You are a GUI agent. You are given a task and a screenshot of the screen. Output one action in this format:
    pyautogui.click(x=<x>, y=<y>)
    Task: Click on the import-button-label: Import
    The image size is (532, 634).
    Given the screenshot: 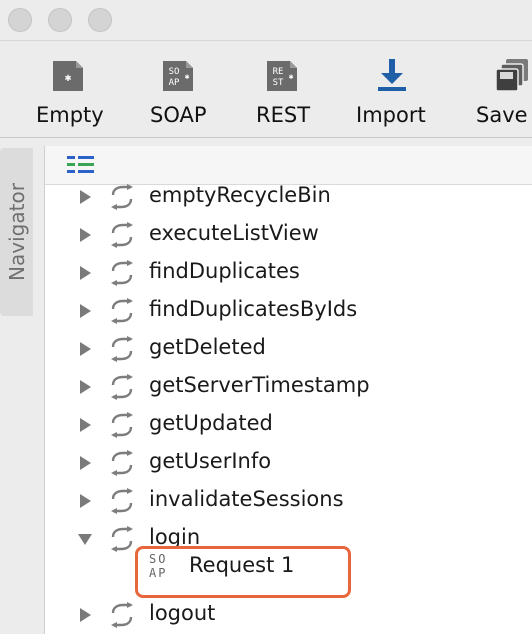 What is the action you would take?
    pyautogui.click(x=391, y=115)
    